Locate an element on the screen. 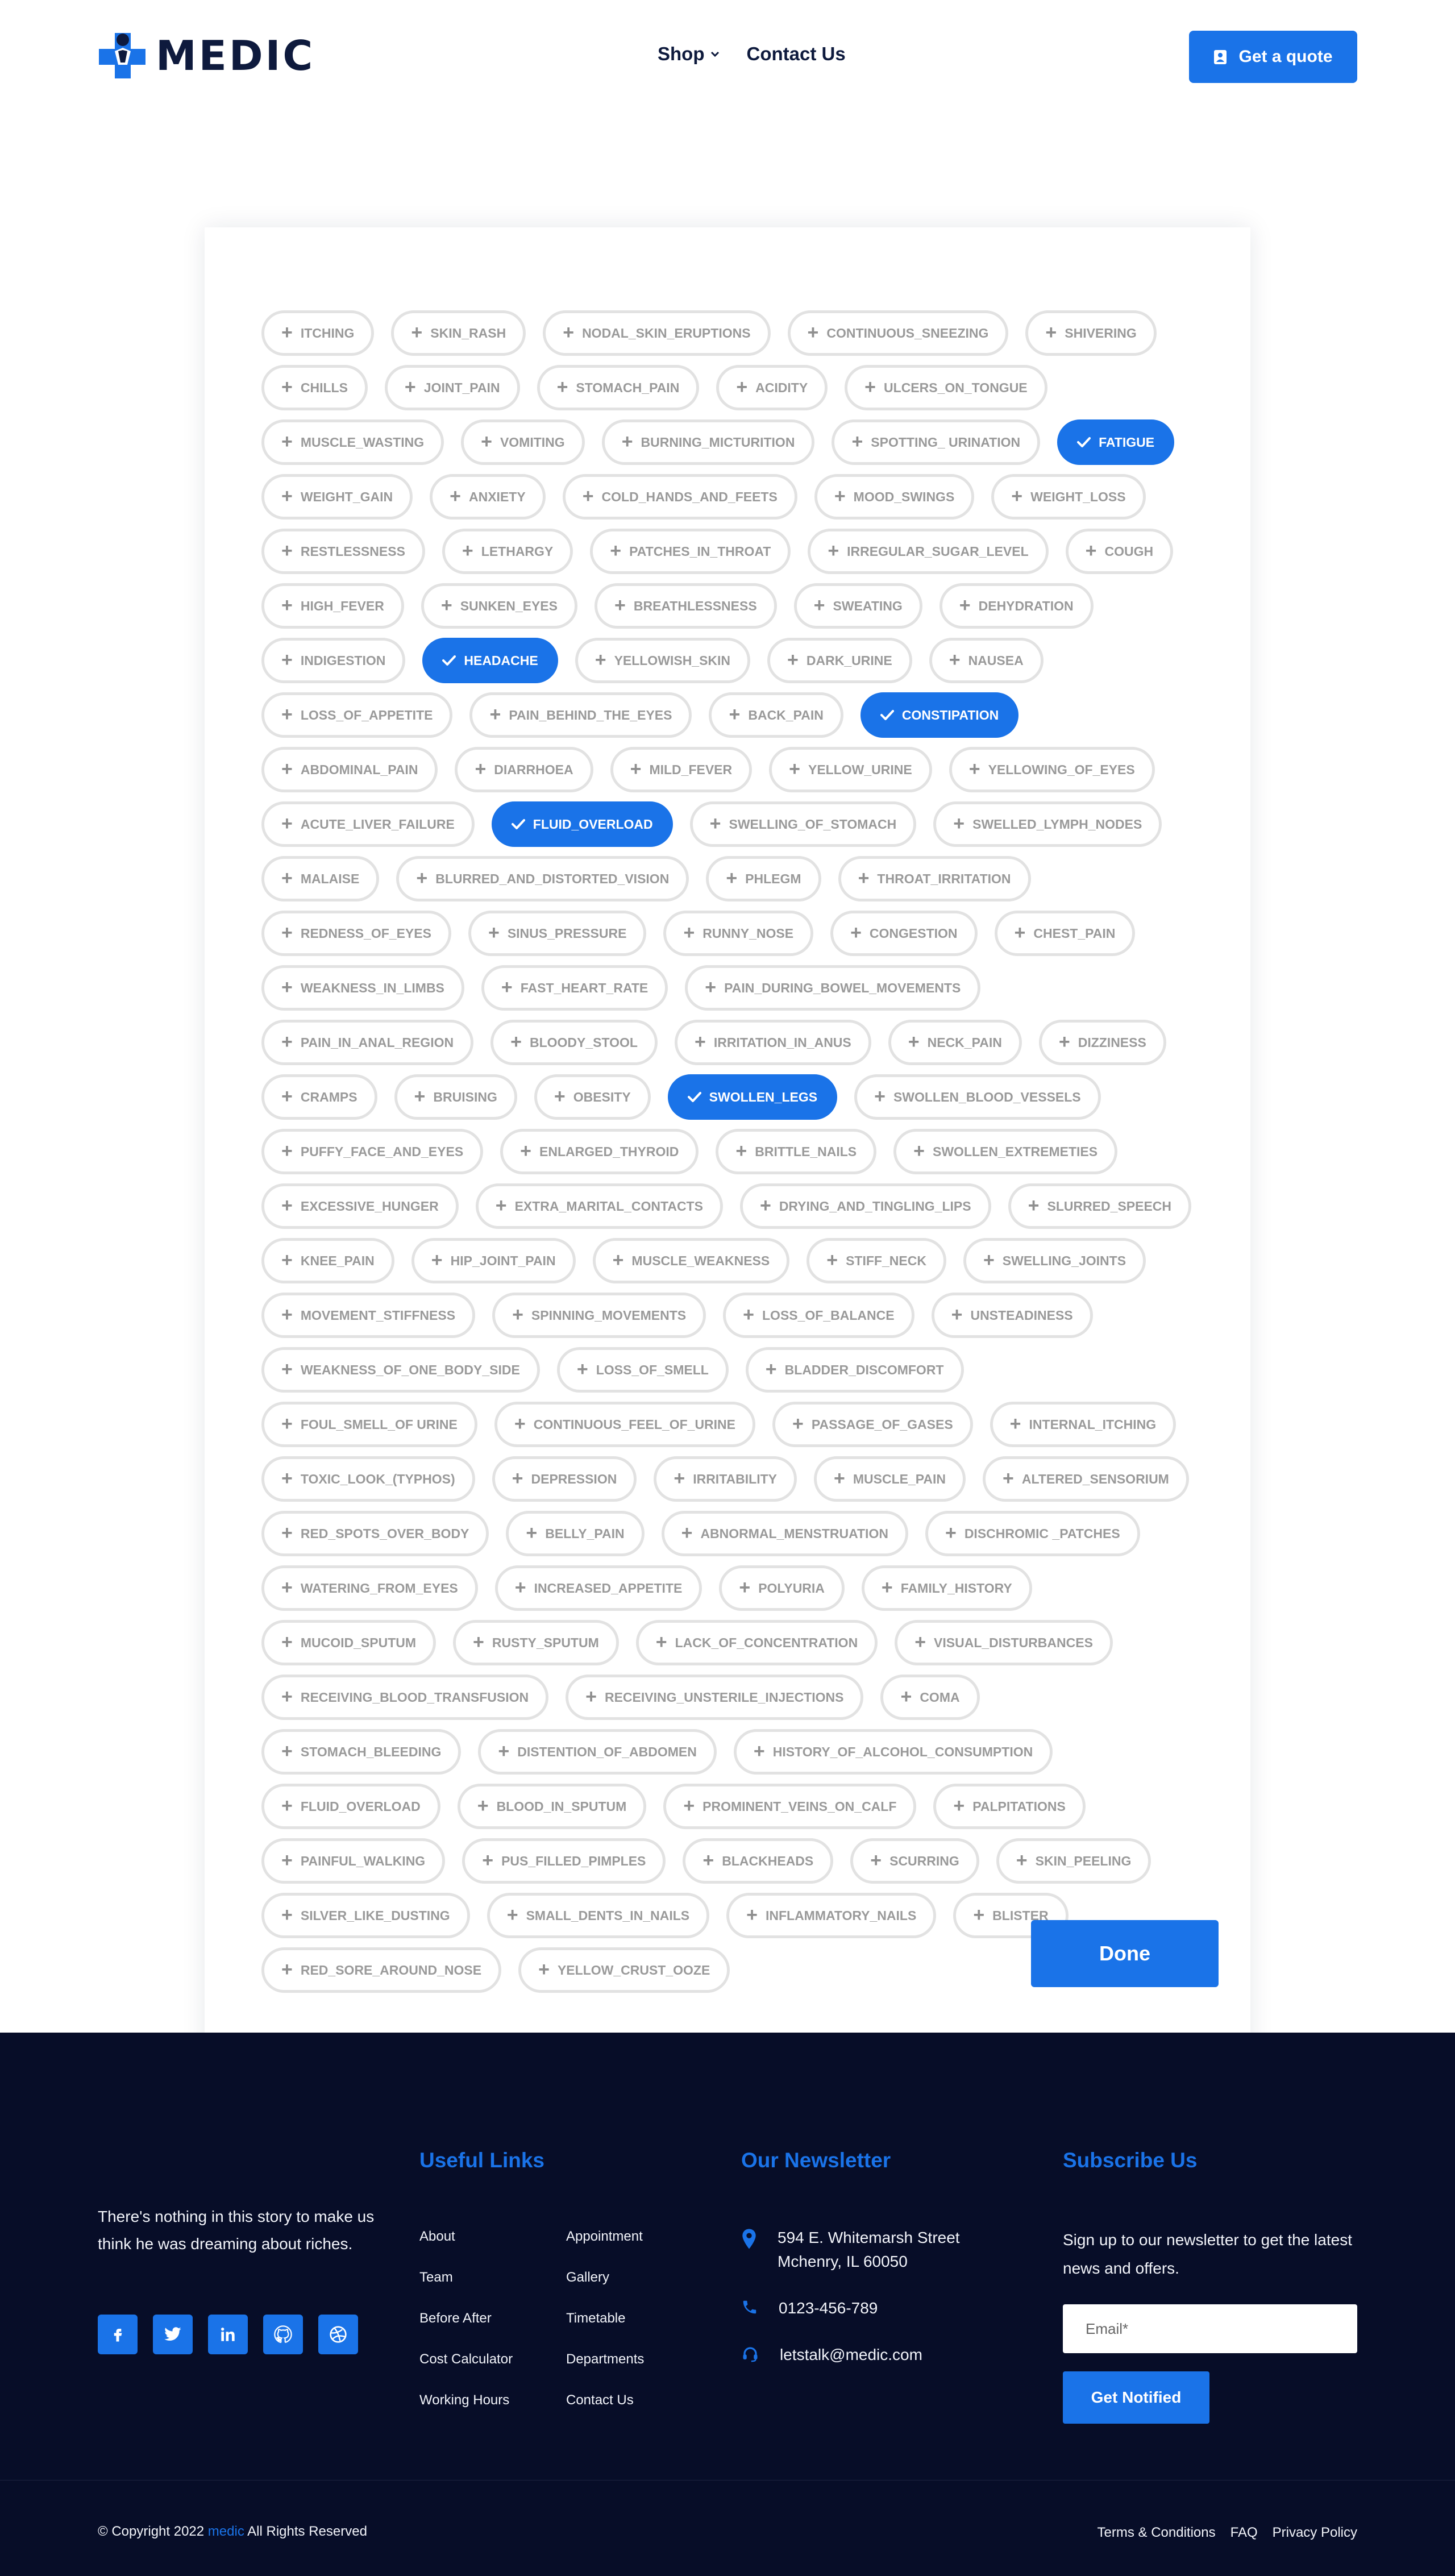 The height and width of the screenshot is (2576, 1455). newsletter-email-input is located at coordinates (1210, 2328).